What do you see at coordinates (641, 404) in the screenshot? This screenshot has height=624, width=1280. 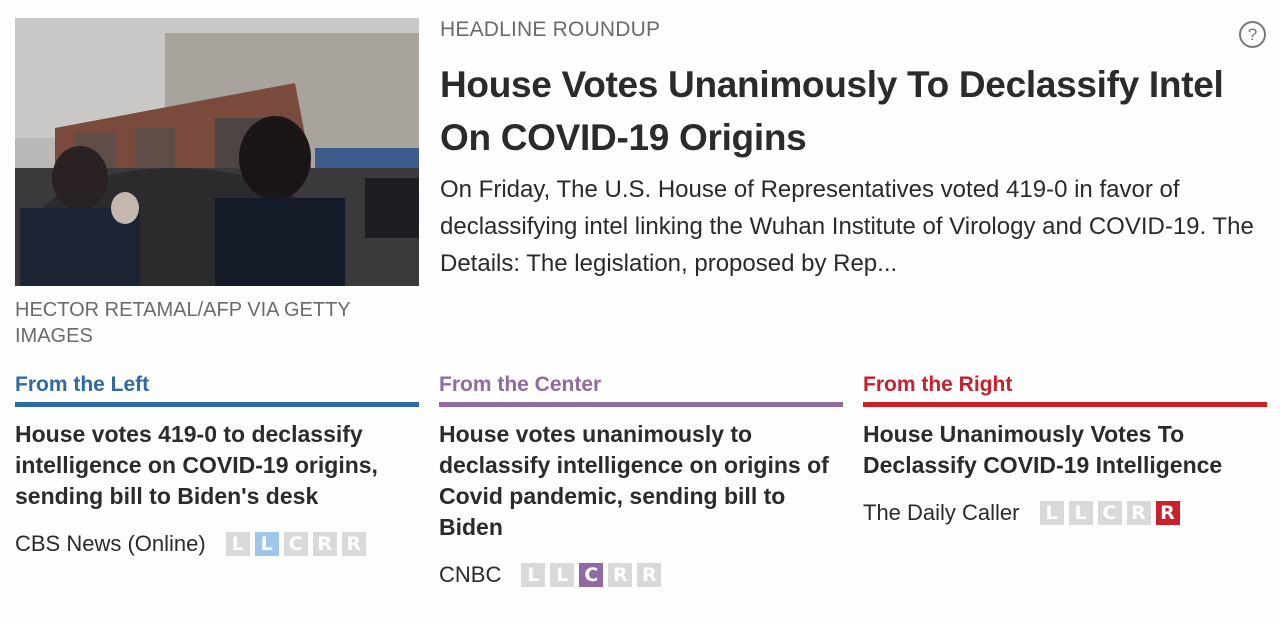 I see `column-center-divider` at bounding box center [641, 404].